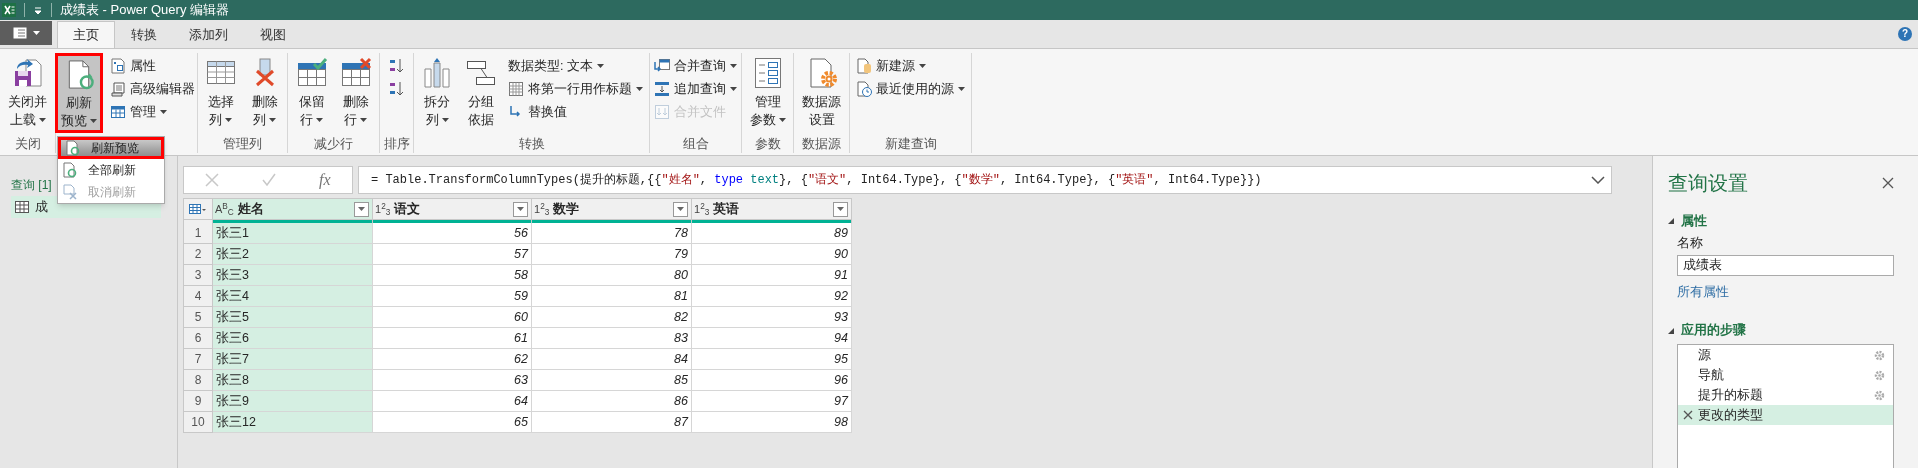  I want to click on split-column-icon, so click(437, 73).